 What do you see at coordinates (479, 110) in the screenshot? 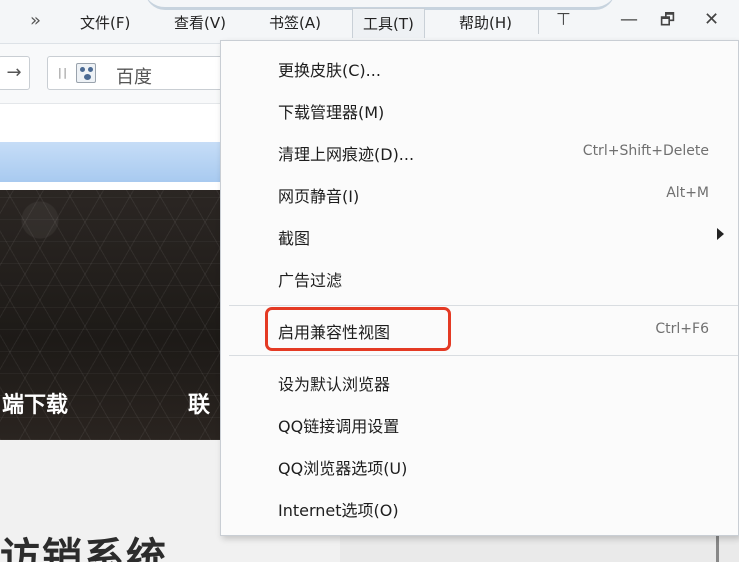
I see `menu-item-download-manager: 下载管理器(M)` at bounding box center [479, 110].